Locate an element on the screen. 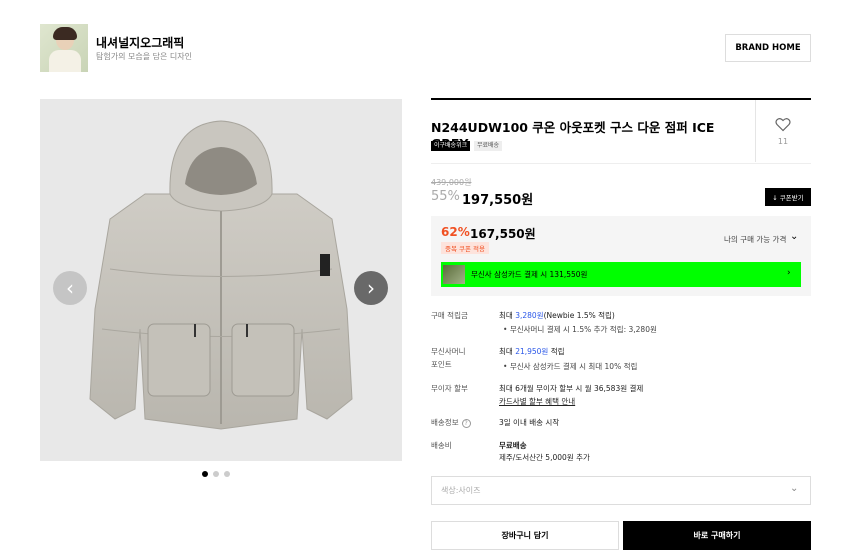 The width and height of the screenshot is (850, 558). like-button is located at coordinates (783, 126).